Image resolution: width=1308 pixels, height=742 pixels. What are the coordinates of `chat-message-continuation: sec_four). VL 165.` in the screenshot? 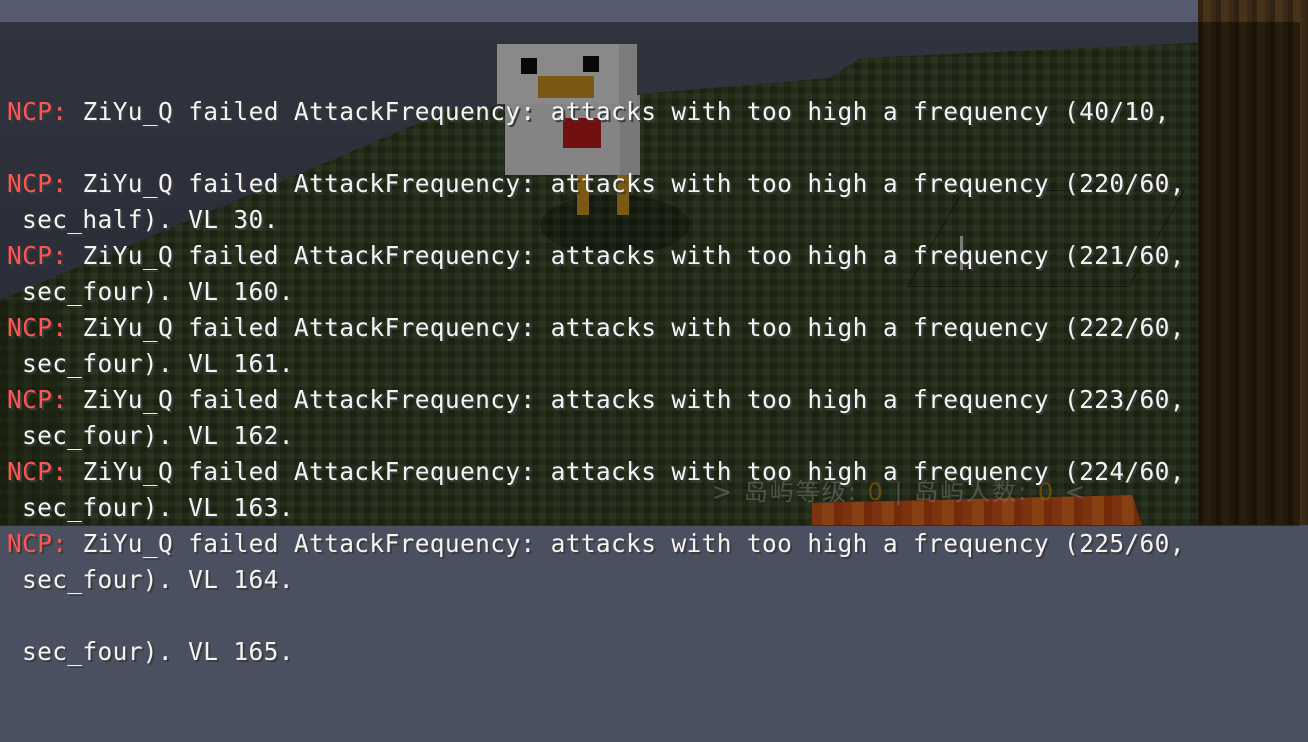 It's located at (158, 651).